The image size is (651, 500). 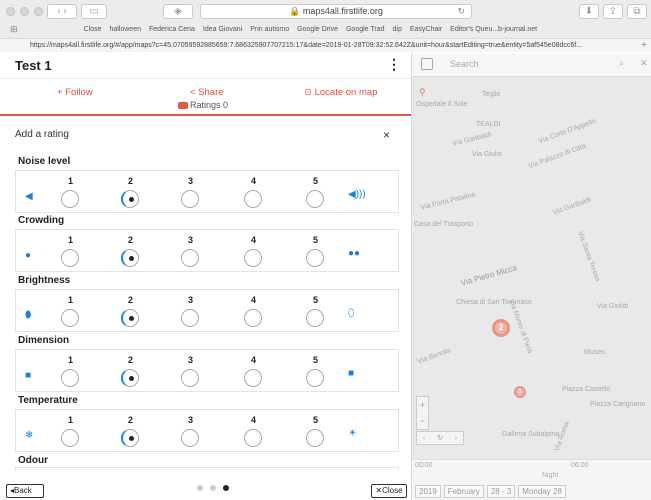 What do you see at coordinates (62, 11) in the screenshot?
I see `back-forward-buttons: ‹ ›` at bounding box center [62, 11].